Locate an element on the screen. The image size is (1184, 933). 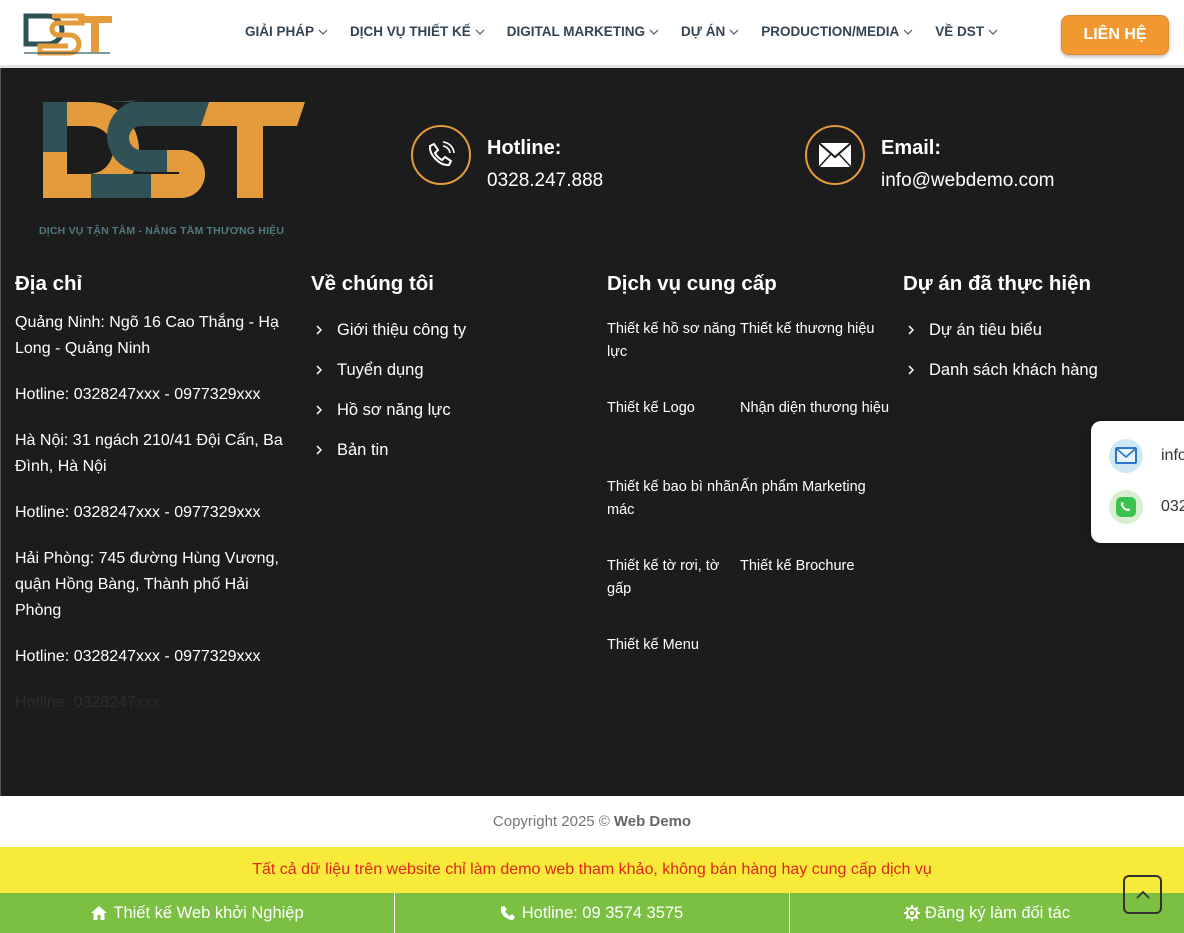
nav-label: DIGITAL MARKETING is located at coordinates (576, 31).